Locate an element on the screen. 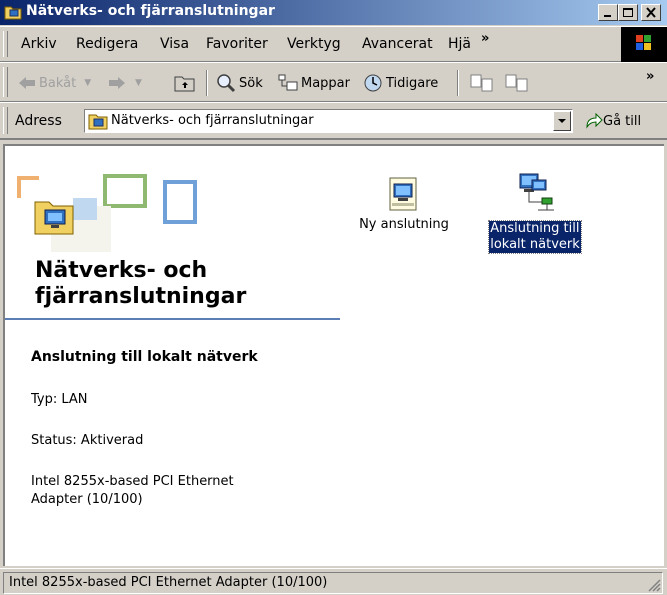 The height and width of the screenshot is (595, 667). address-grip is located at coordinates (5, 120).